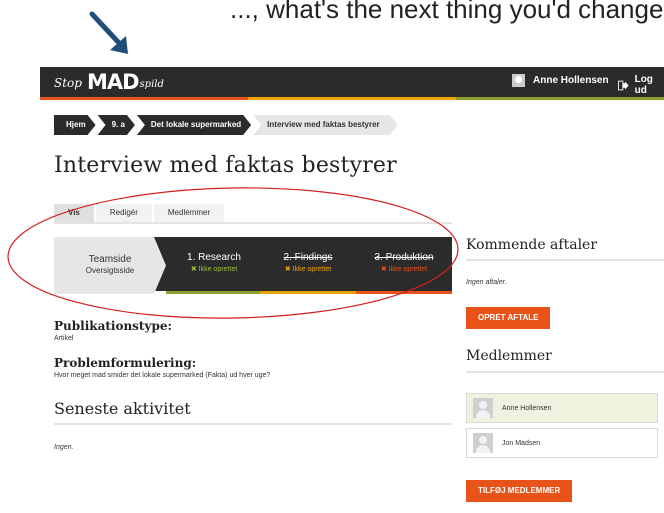  Describe the element at coordinates (194, 125) in the screenshot. I see `breadcrumb-project: Det lokale supermarked` at that location.